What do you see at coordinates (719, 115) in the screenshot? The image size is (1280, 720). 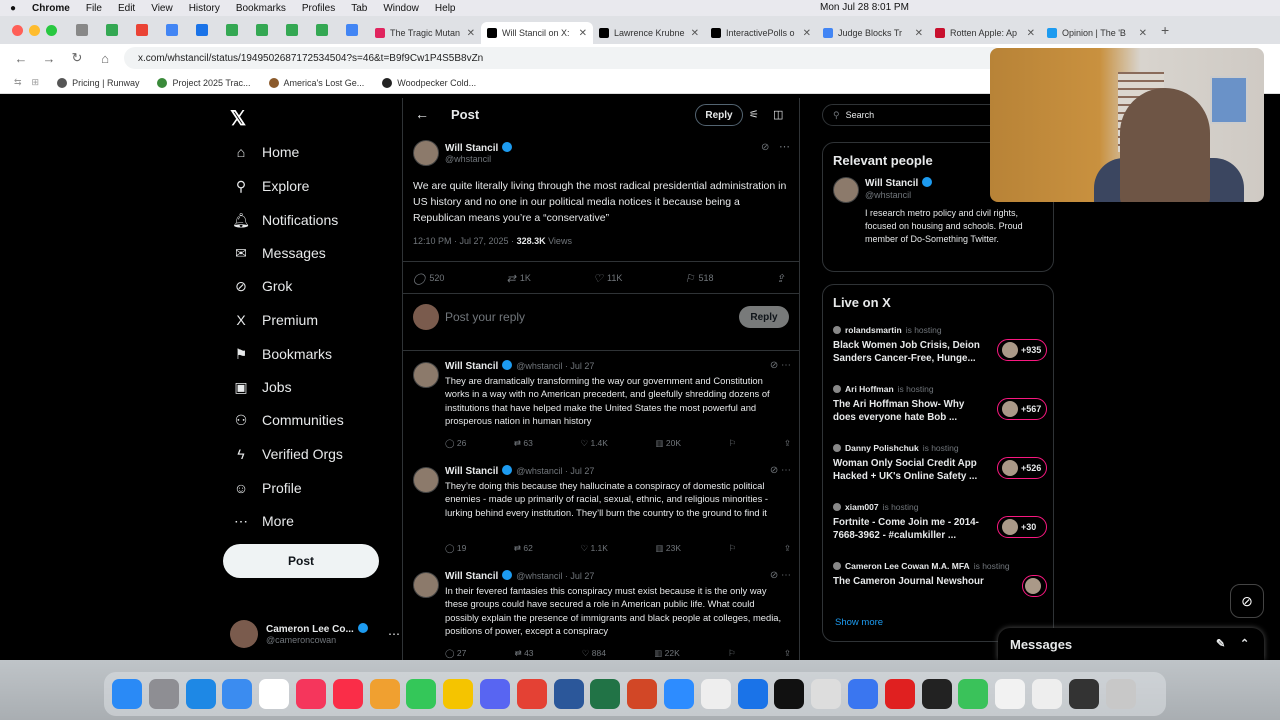 I see `header-reply-button: Reply` at bounding box center [719, 115].